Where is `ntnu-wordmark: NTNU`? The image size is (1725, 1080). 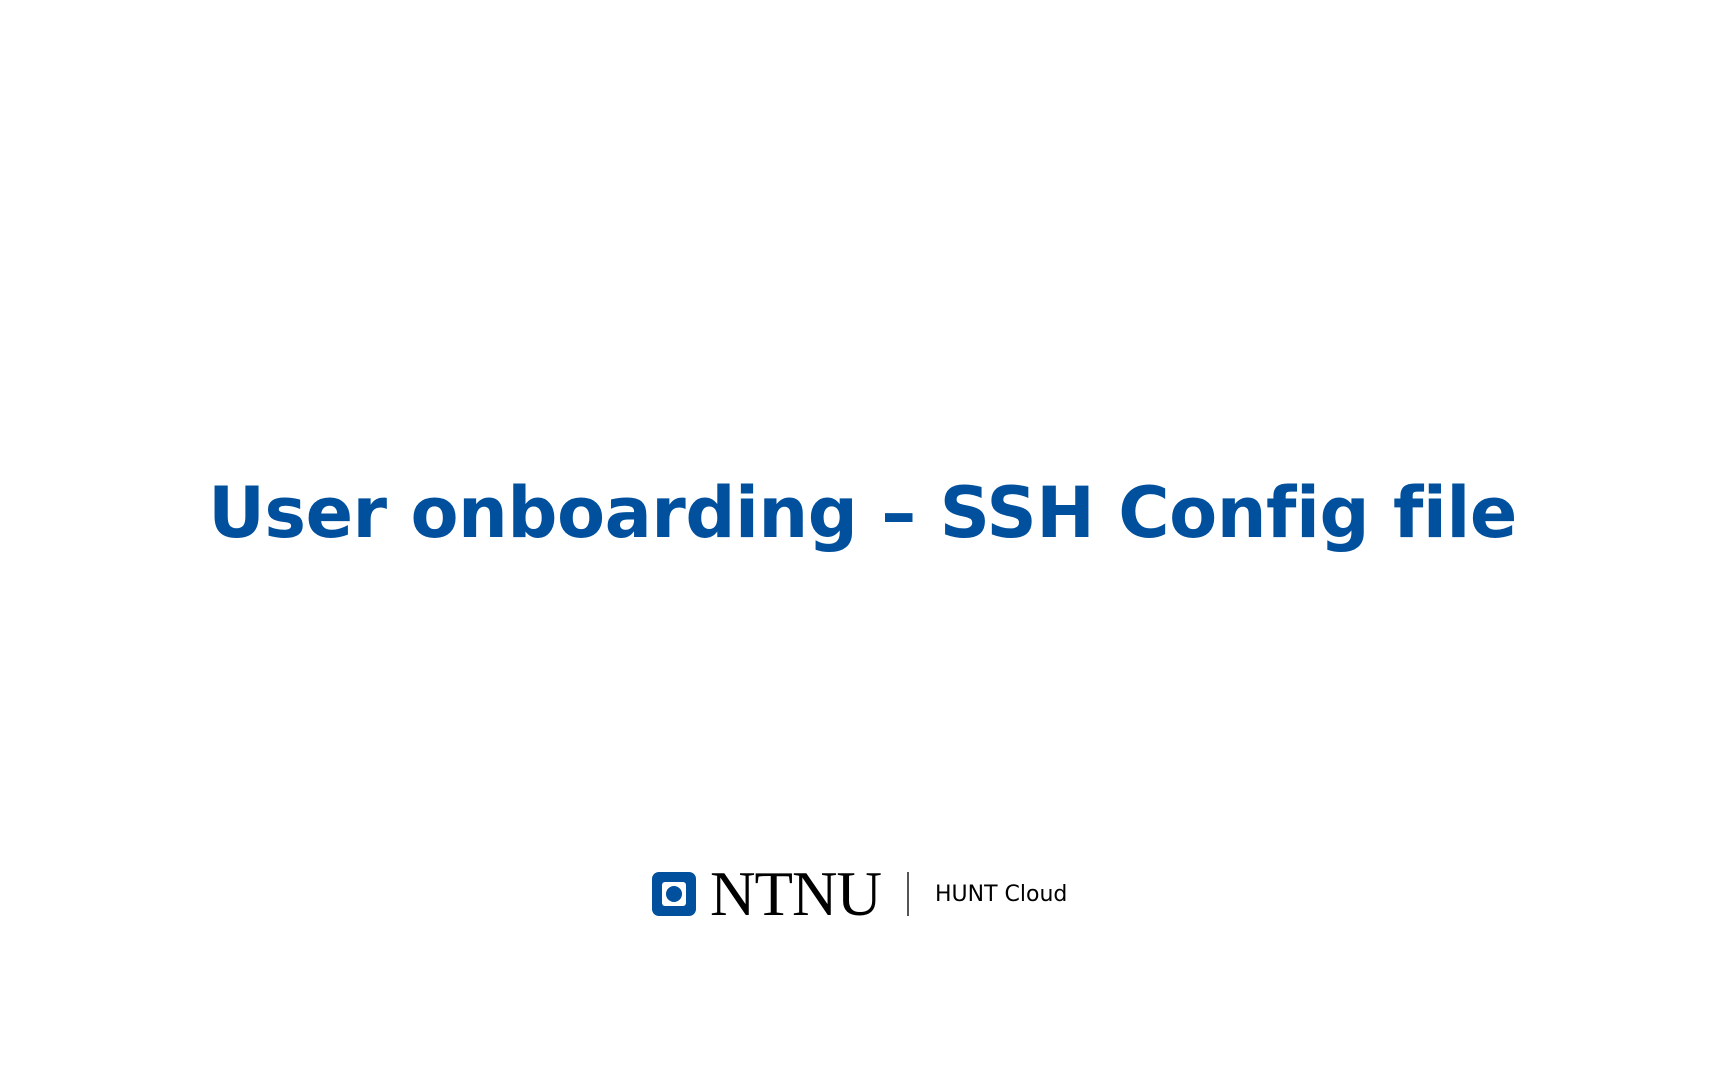
ntnu-wordmark: NTNU is located at coordinates (796, 894).